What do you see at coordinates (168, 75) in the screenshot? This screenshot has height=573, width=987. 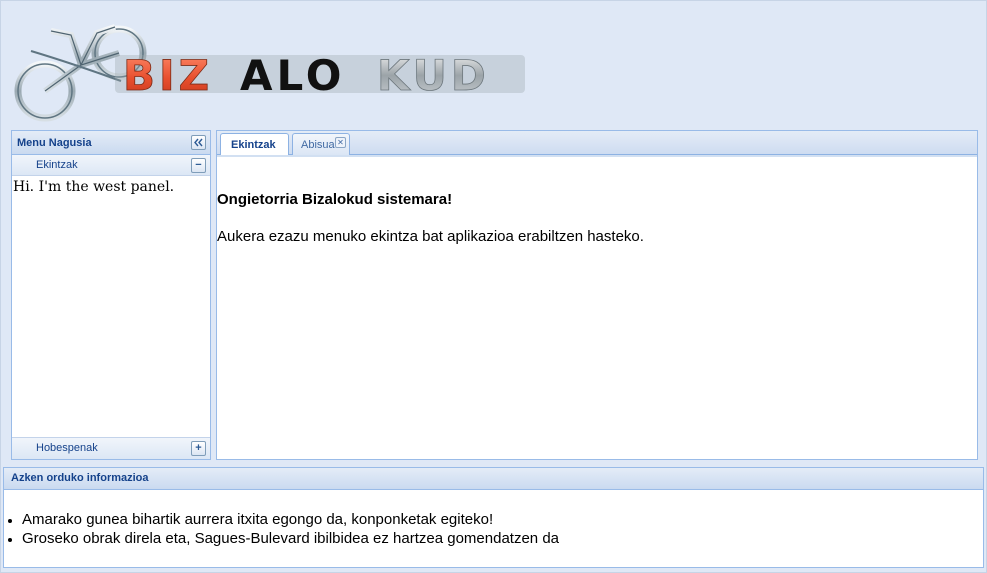 I see `svg-text: BIZ` at bounding box center [168, 75].